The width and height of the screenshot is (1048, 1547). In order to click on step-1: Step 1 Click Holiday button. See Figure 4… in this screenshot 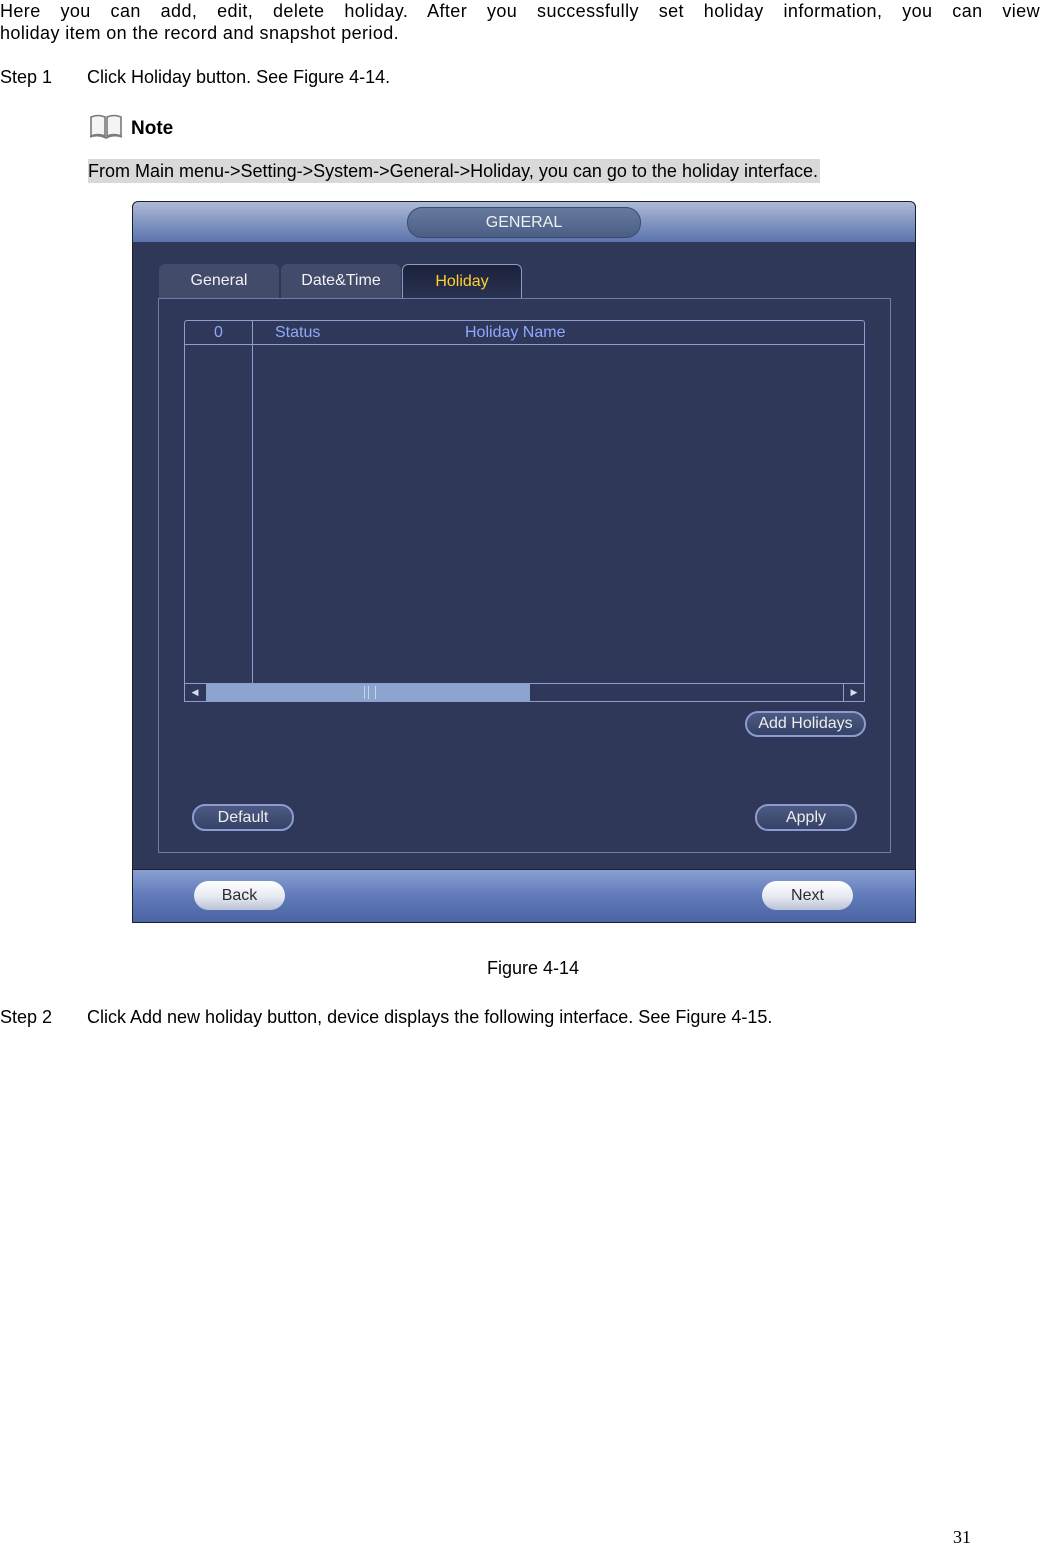, I will do `click(195, 77)`.